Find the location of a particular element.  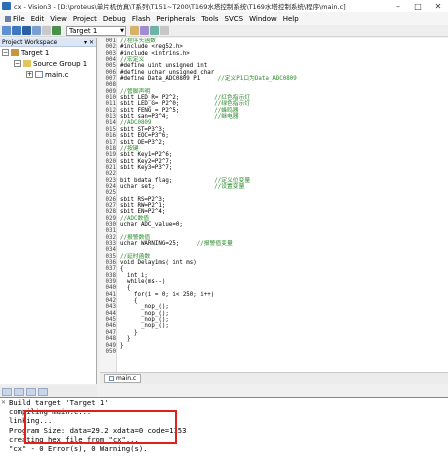

highlight-annotation is located at coordinates (100, 427).